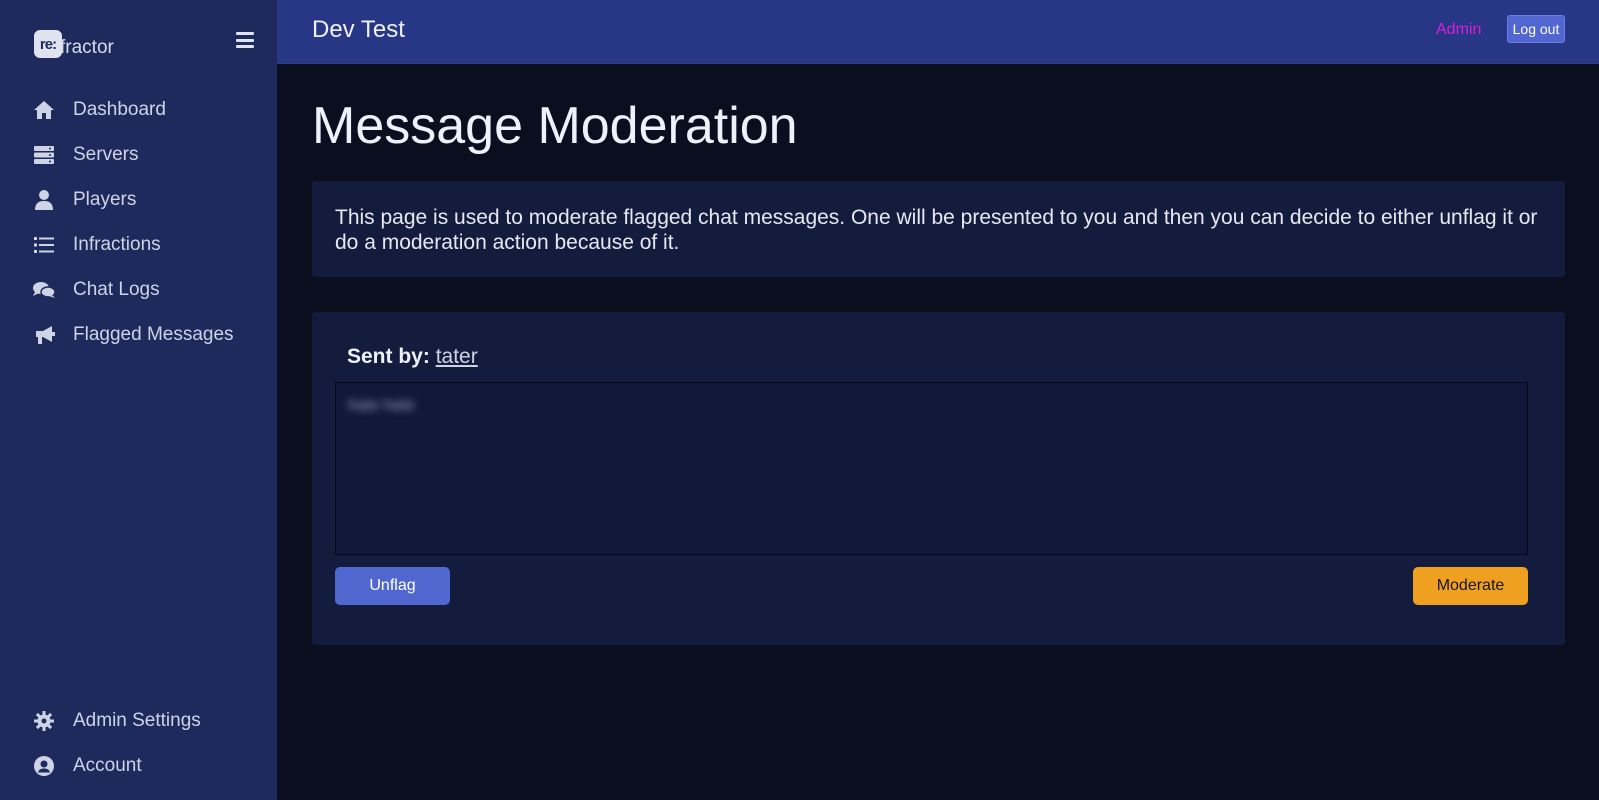  Describe the element at coordinates (457, 356) in the screenshot. I see `sender-link: tater` at that location.